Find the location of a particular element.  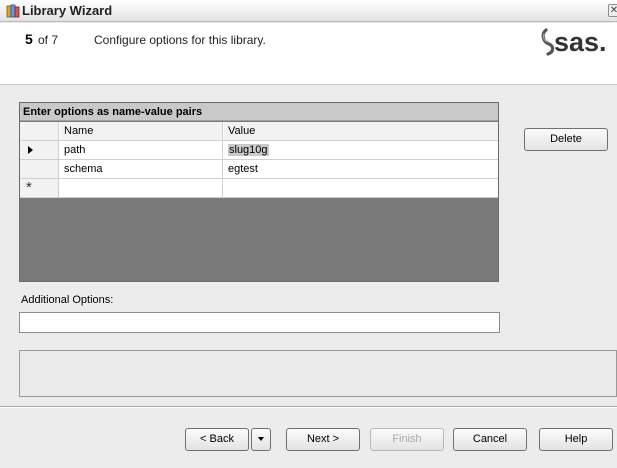

new-row-selector: * is located at coordinates (39, 188).